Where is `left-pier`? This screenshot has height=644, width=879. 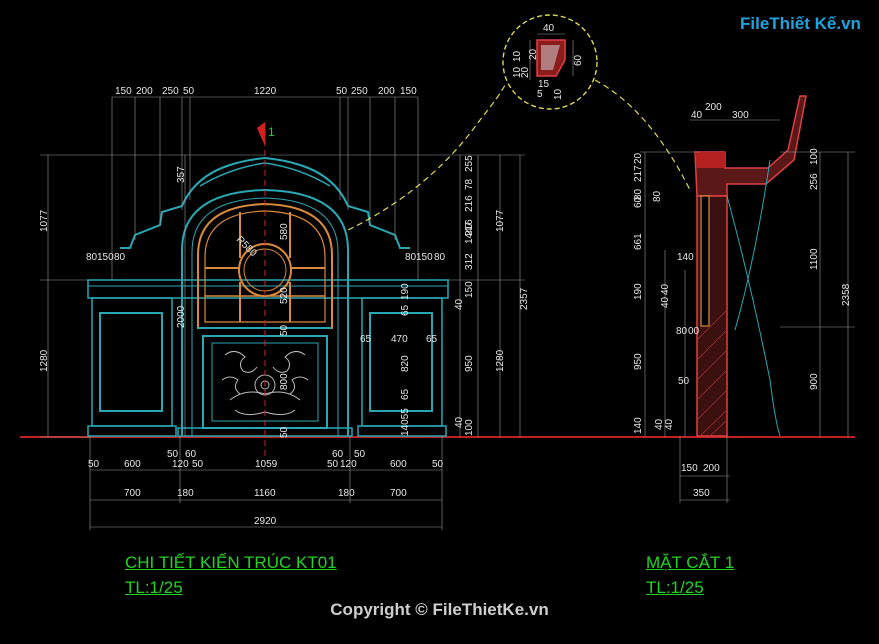 left-pier is located at coordinates (132, 362).